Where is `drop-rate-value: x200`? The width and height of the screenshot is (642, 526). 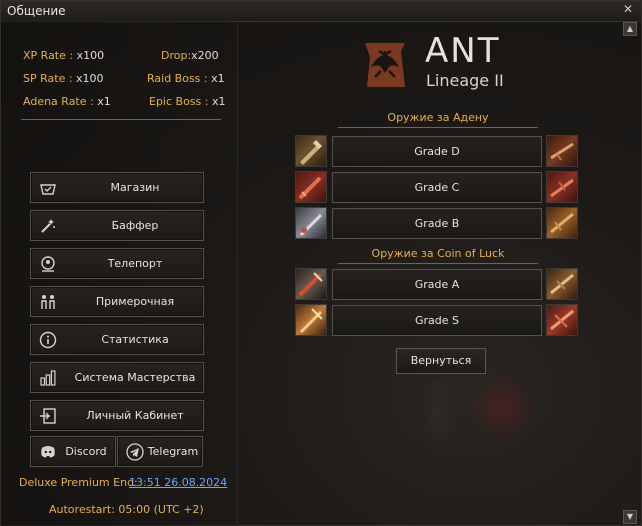
drop-rate-value: x200 is located at coordinates (205, 55).